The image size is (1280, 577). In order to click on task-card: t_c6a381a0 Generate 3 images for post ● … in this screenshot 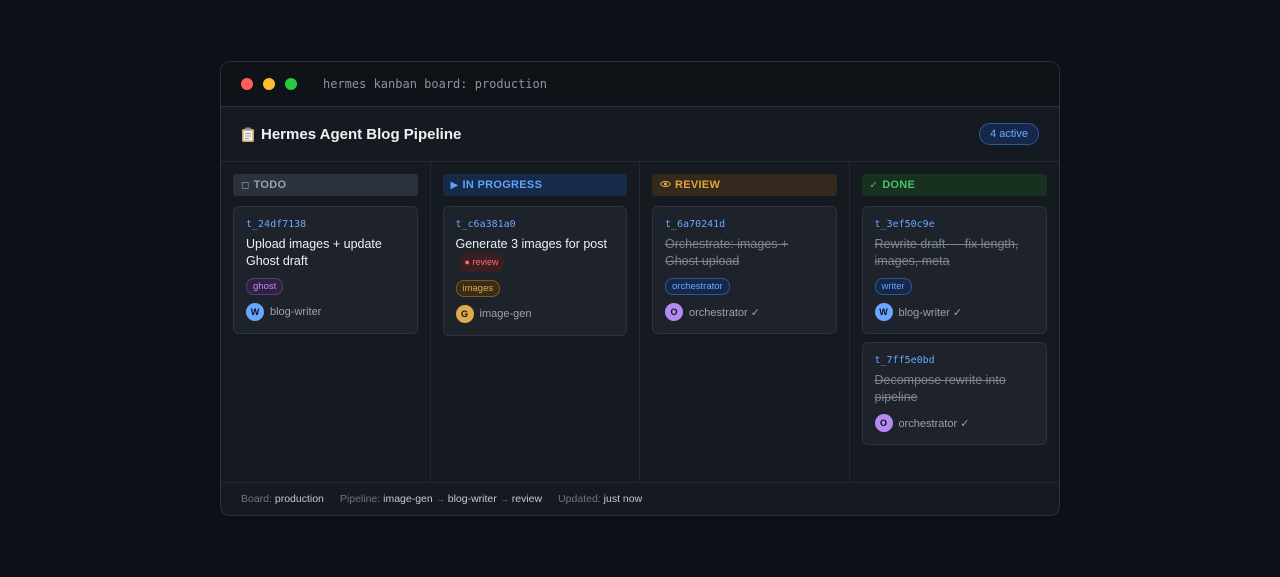, I will do `click(534, 271)`.